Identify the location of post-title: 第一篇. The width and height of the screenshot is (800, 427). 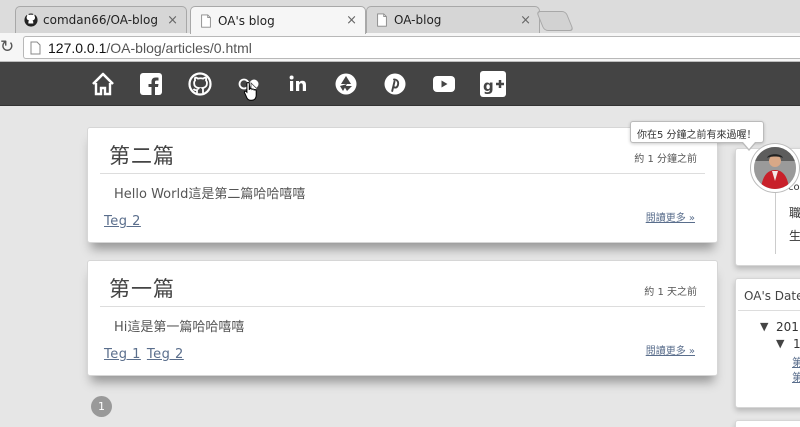
(142, 288).